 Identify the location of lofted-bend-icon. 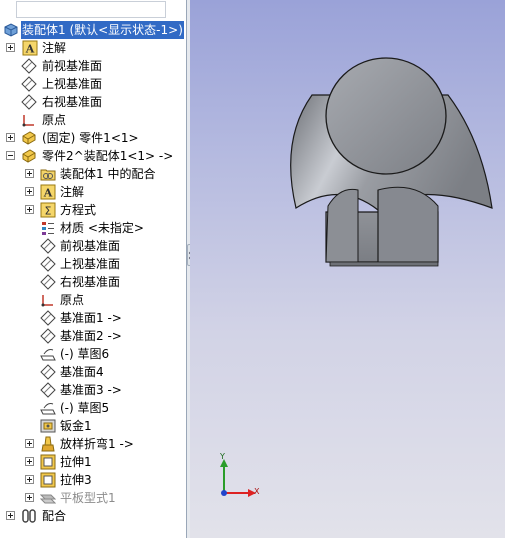
(48, 444).